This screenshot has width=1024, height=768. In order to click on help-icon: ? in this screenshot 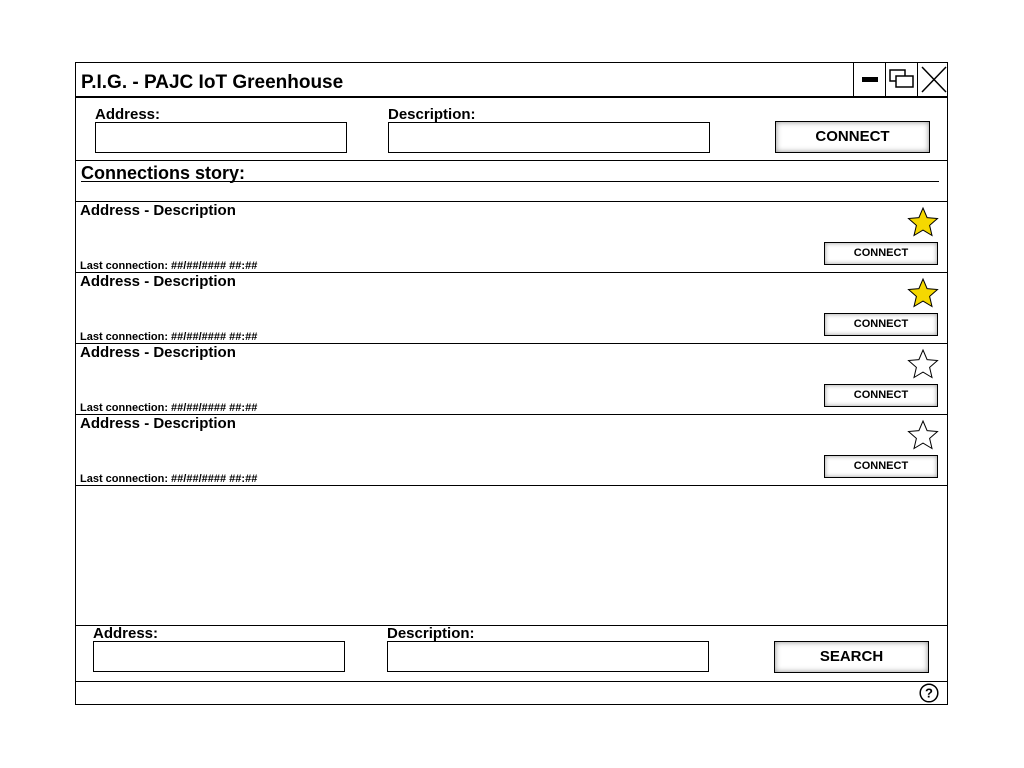, I will do `click(929, 693)`.